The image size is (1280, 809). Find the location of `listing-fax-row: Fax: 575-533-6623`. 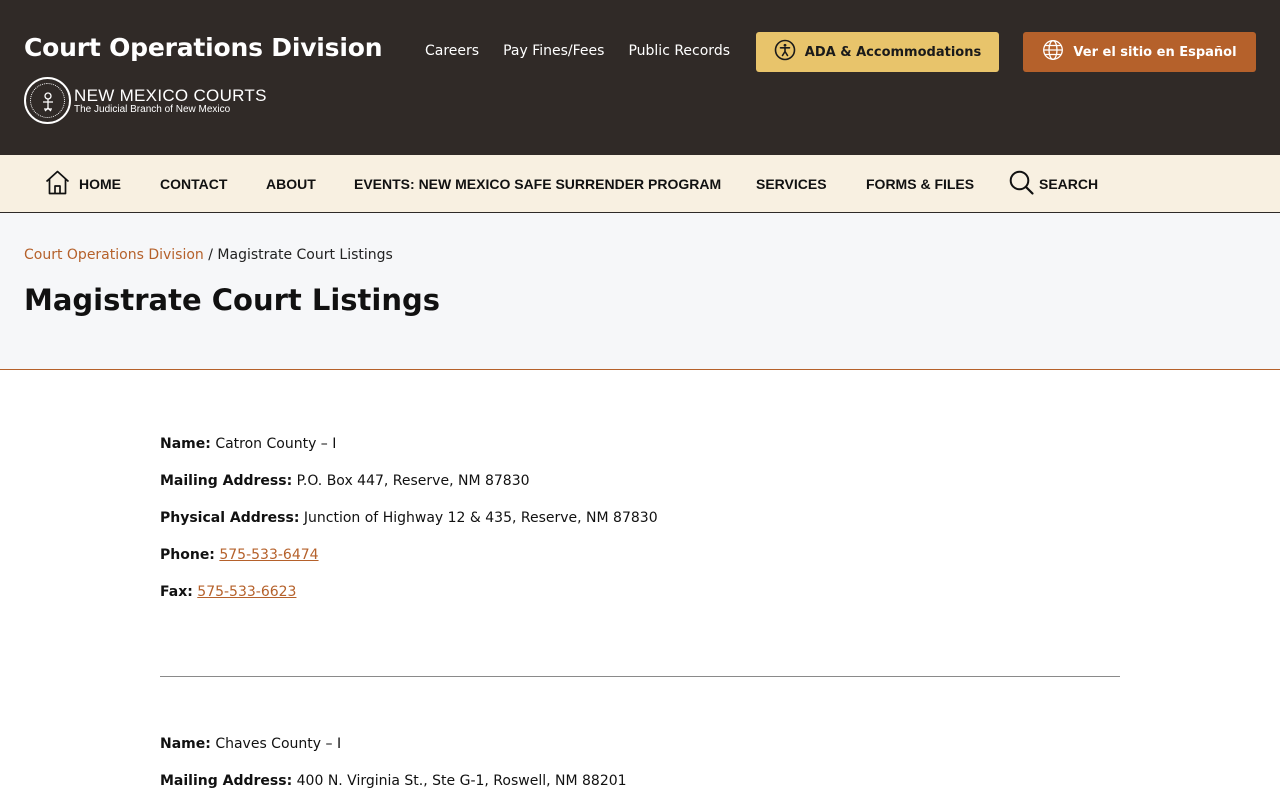

listing-fax-row: Fax: 575-533-6623 is located at coordinates (640, 601).